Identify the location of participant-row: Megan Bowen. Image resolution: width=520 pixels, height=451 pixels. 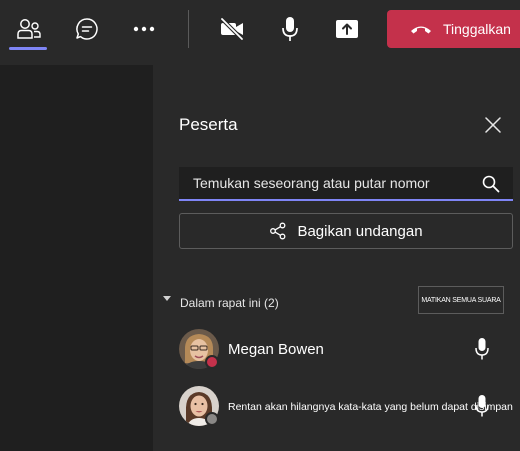
(336, 351).